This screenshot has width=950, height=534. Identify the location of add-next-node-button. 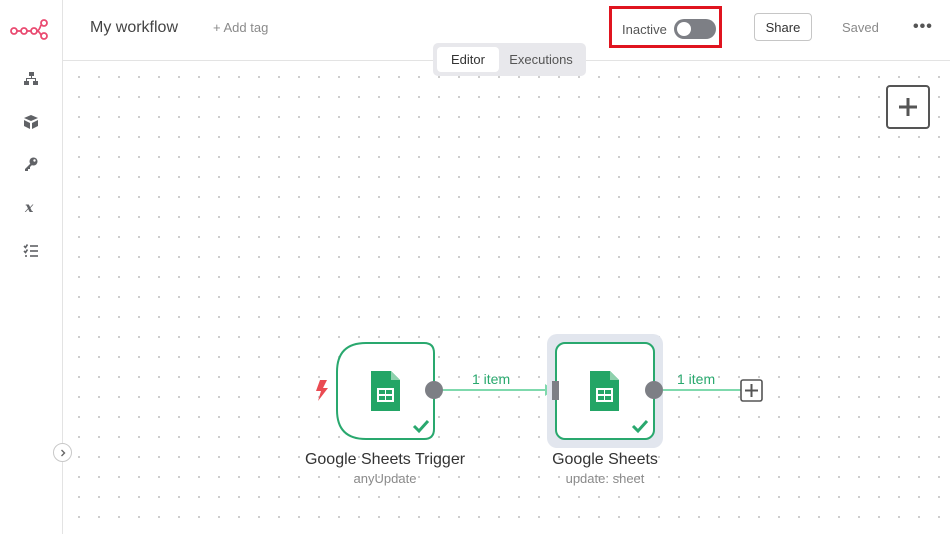
(751, 390).